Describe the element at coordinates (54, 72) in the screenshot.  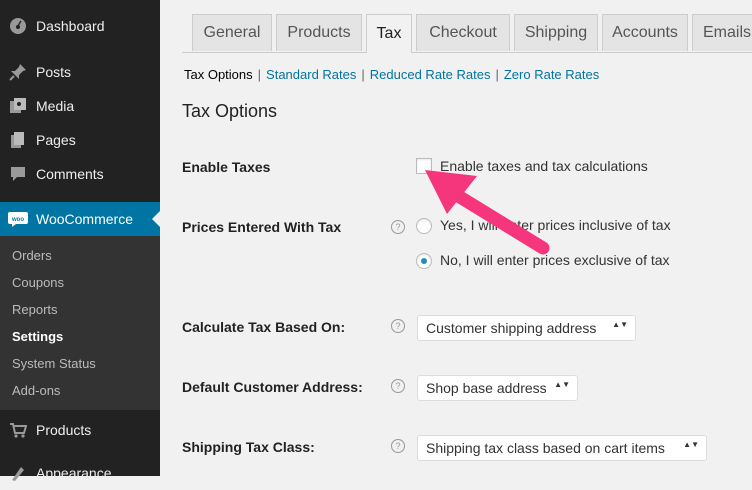
I see `menu-item-label: Posts` at that location.